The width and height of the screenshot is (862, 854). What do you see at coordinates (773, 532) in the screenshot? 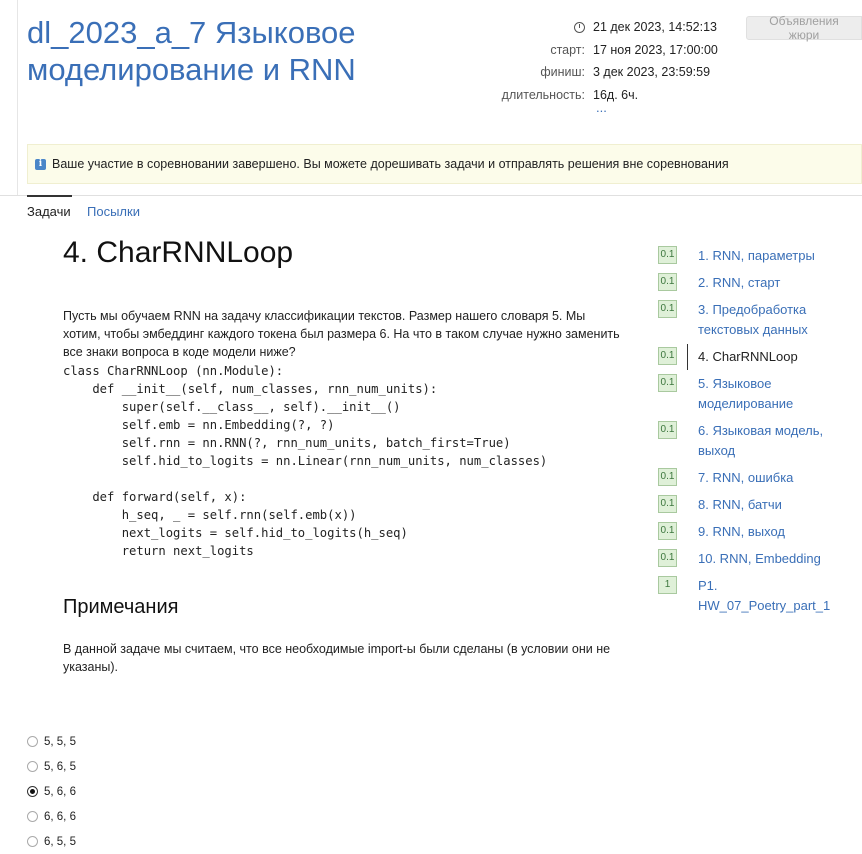
I see `problem-link: 9. RNN, выход` at bounding box center [773, 532].